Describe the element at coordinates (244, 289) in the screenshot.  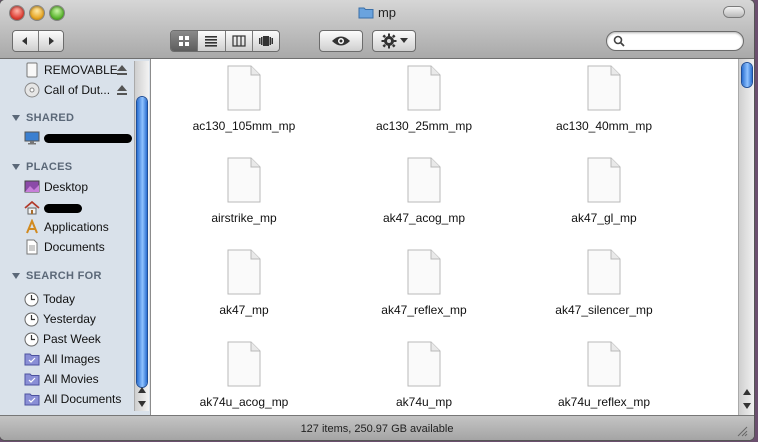
I see `file-item: ak47_mp` at that location.